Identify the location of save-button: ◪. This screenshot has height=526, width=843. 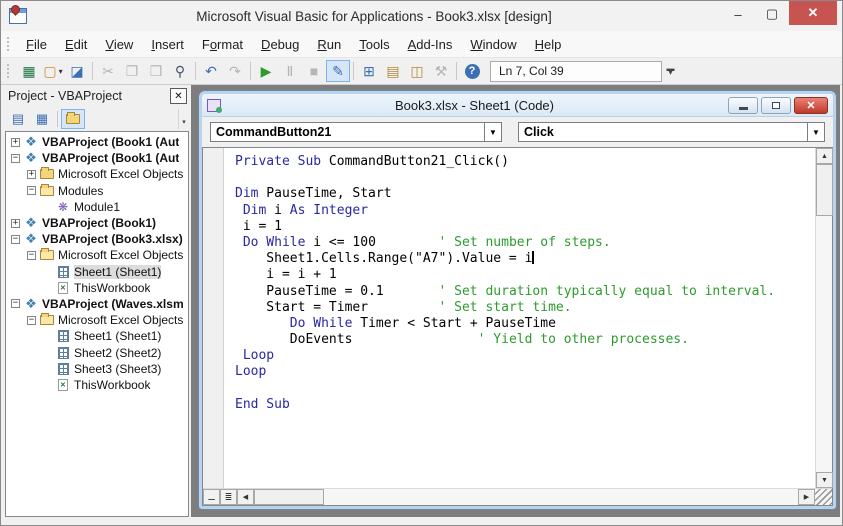
(77, 71).